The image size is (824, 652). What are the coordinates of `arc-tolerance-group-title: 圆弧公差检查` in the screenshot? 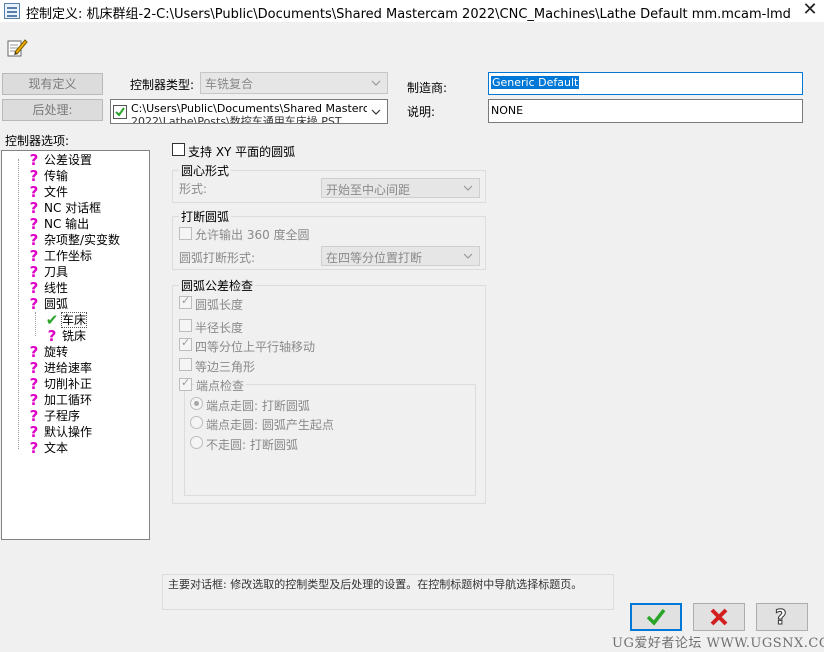 It's located at (217, 285).